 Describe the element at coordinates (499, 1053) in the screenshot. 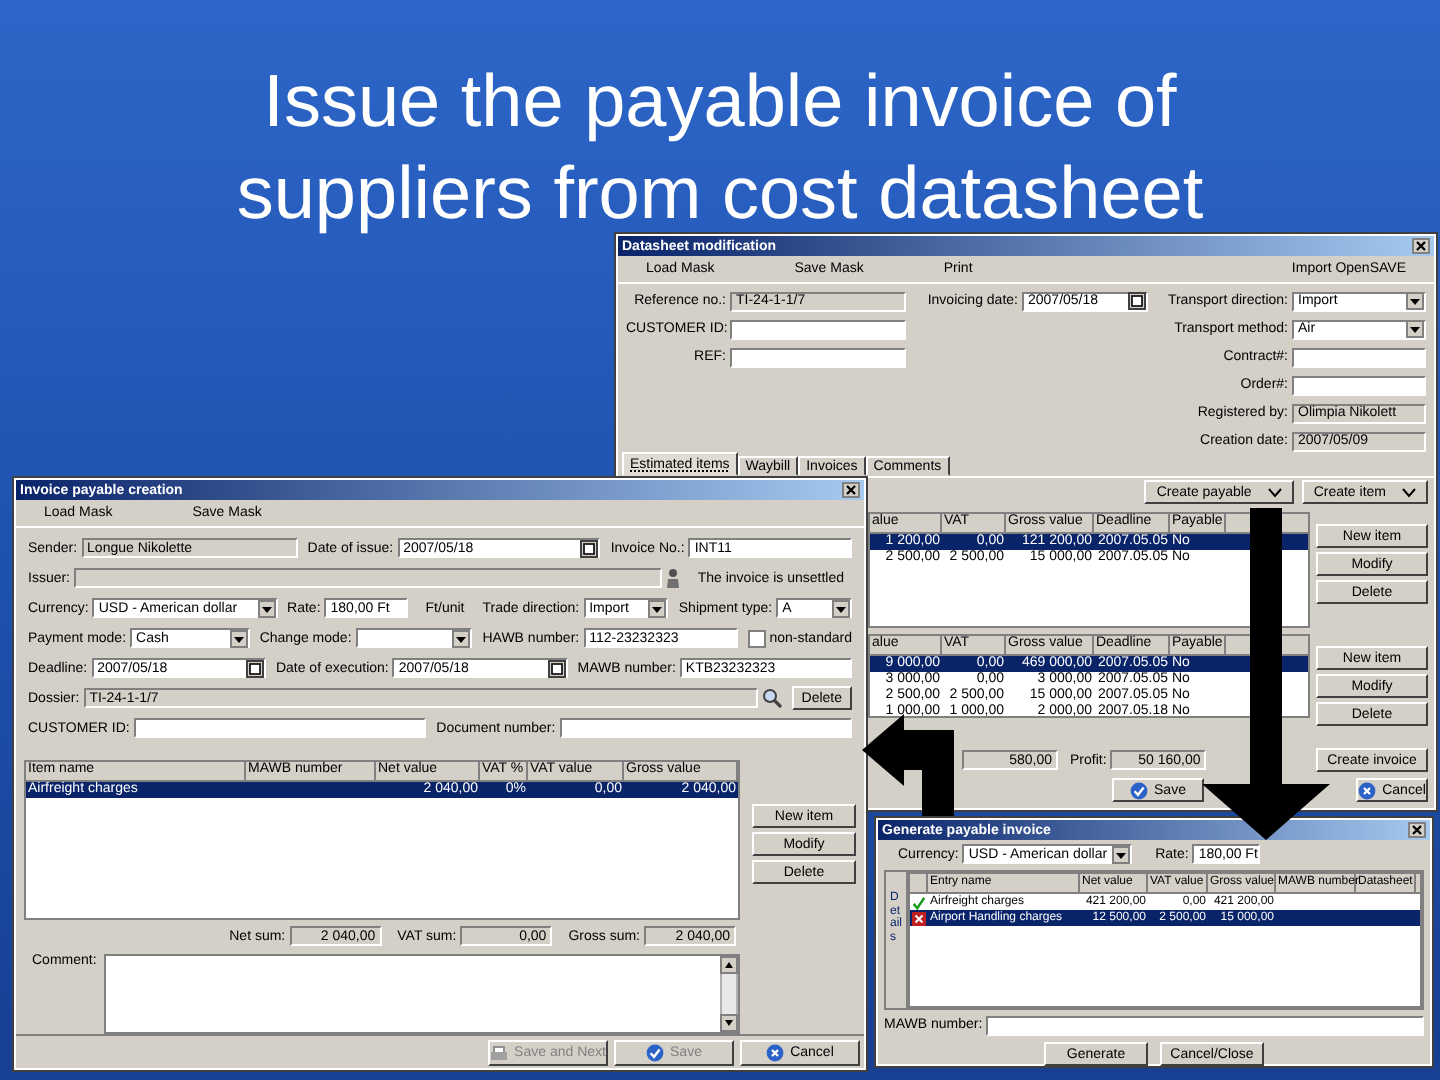

I see `printer-icon` at that location.